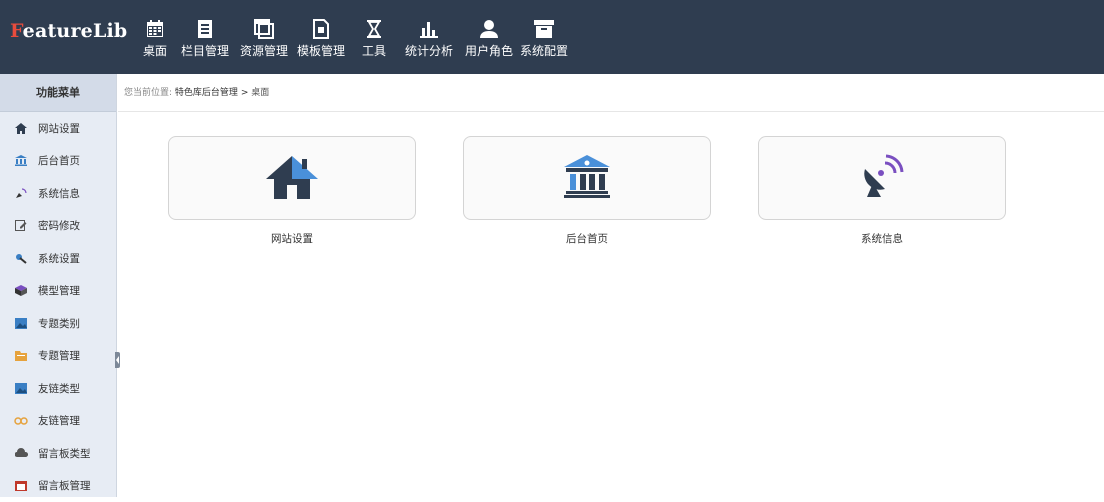 This screenshot has height=502, width=1104. Describe the element at coordinates (544, 50) in the screenshot. I see `nav-label: 系统配置` at that location.